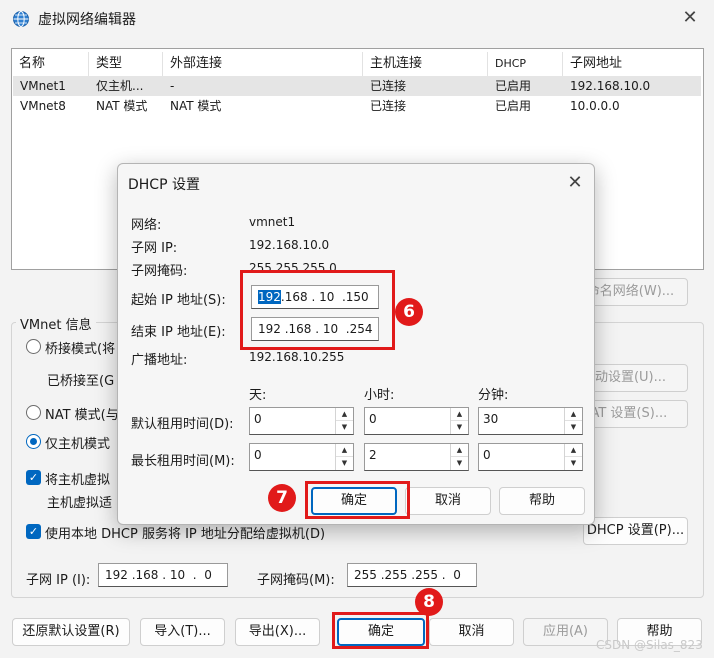 Image resolution: width=714 pixels, height=658 pixels. What do you see at coordinates (182, 424) in the screenshot?
I see `default-lease-label: 默认租用时间(D):` at bounding box center [182, 424].